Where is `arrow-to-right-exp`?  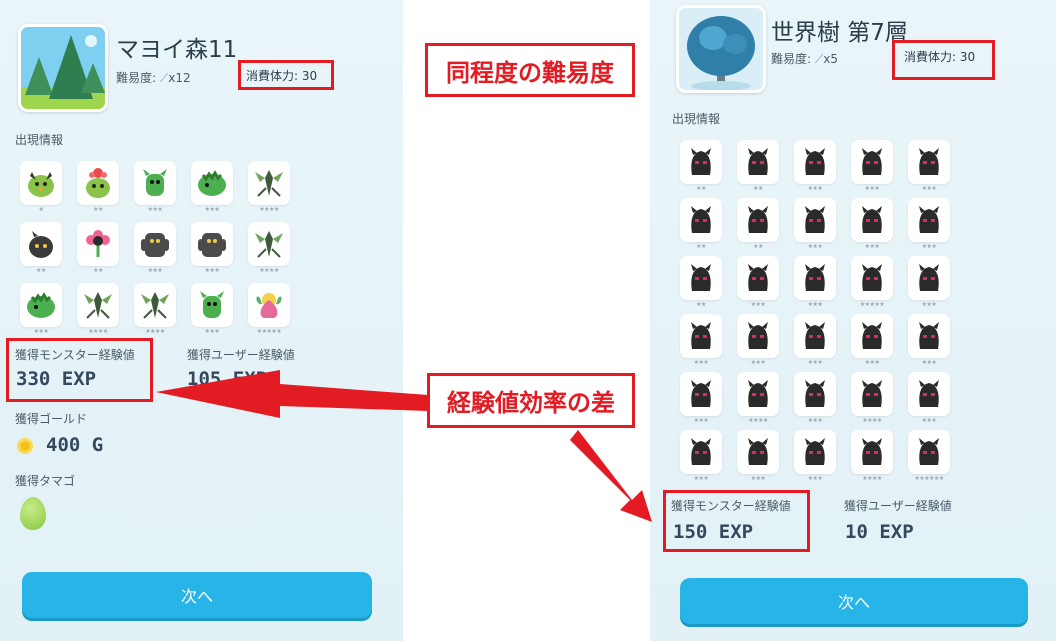
arrow-to-right-exp is located at coordinates (611, 476).